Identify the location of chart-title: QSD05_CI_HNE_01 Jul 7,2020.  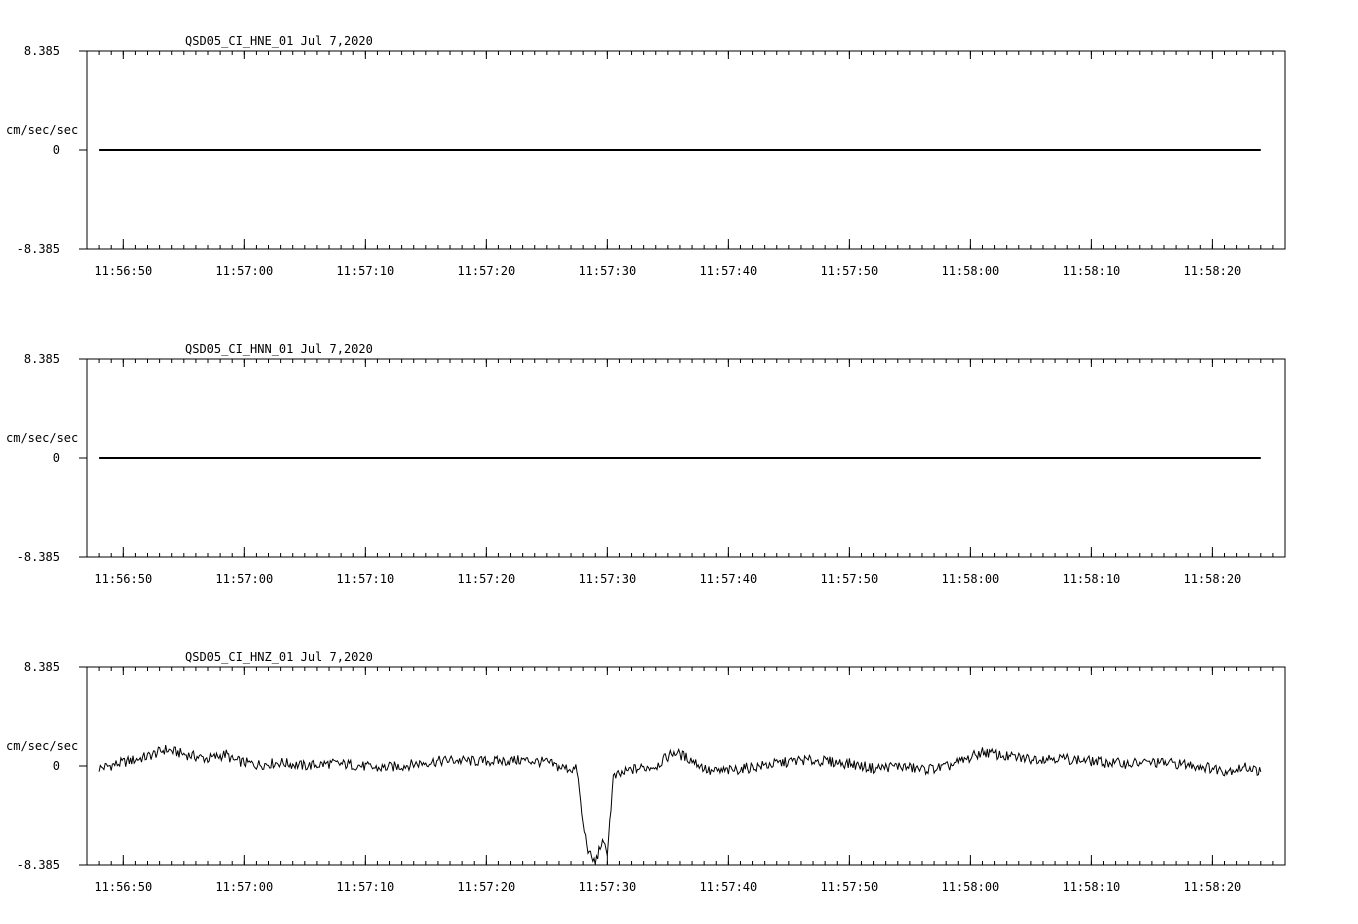
(279, 41).